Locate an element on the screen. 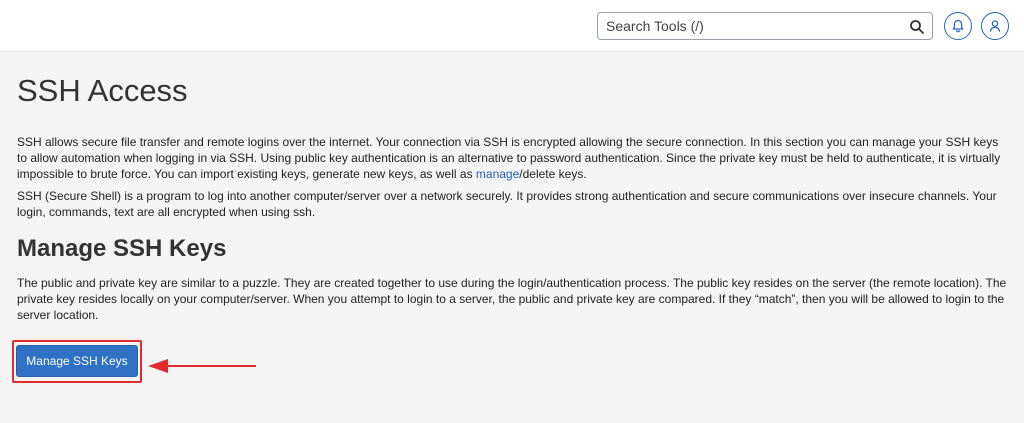 Image resolution: width=1024 pixels, height=423 pixels. bell-icon is located at coordinates (958, 26).